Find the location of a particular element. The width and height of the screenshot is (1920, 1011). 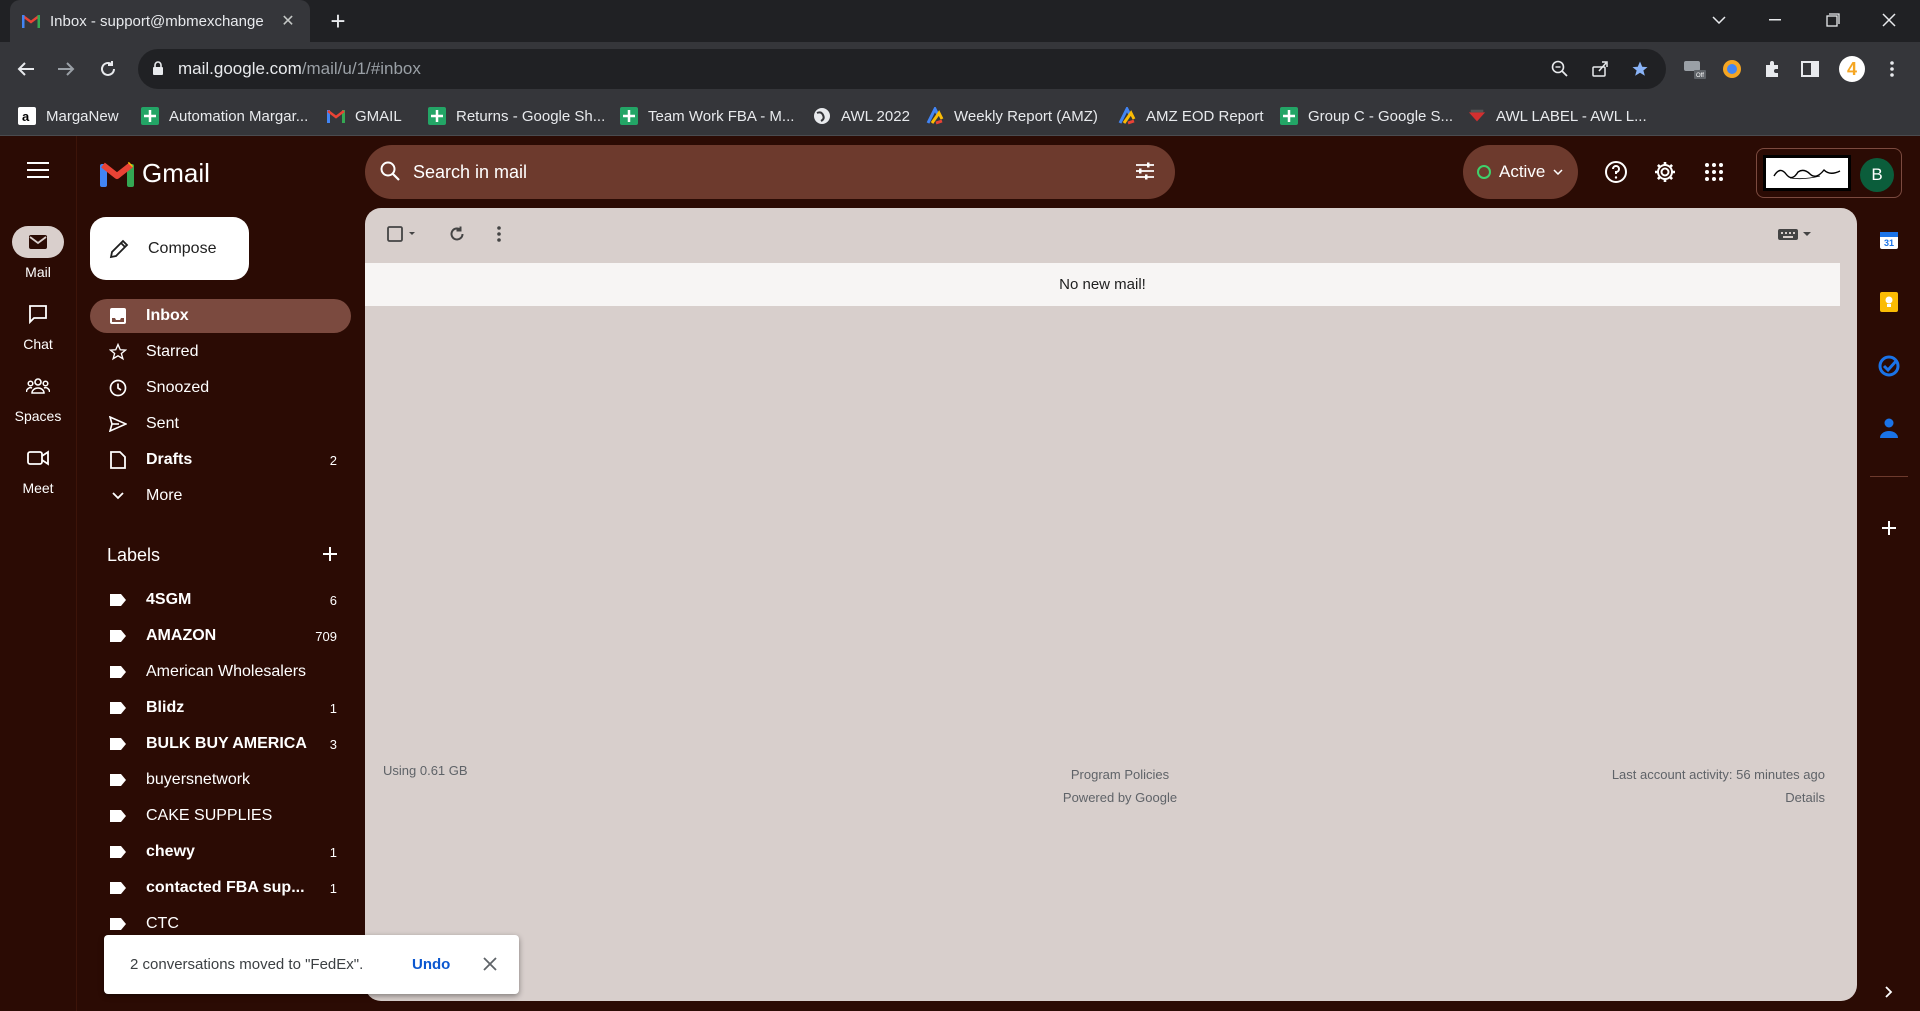

bookmark-star-icon is located at coordinates (1640, 69).